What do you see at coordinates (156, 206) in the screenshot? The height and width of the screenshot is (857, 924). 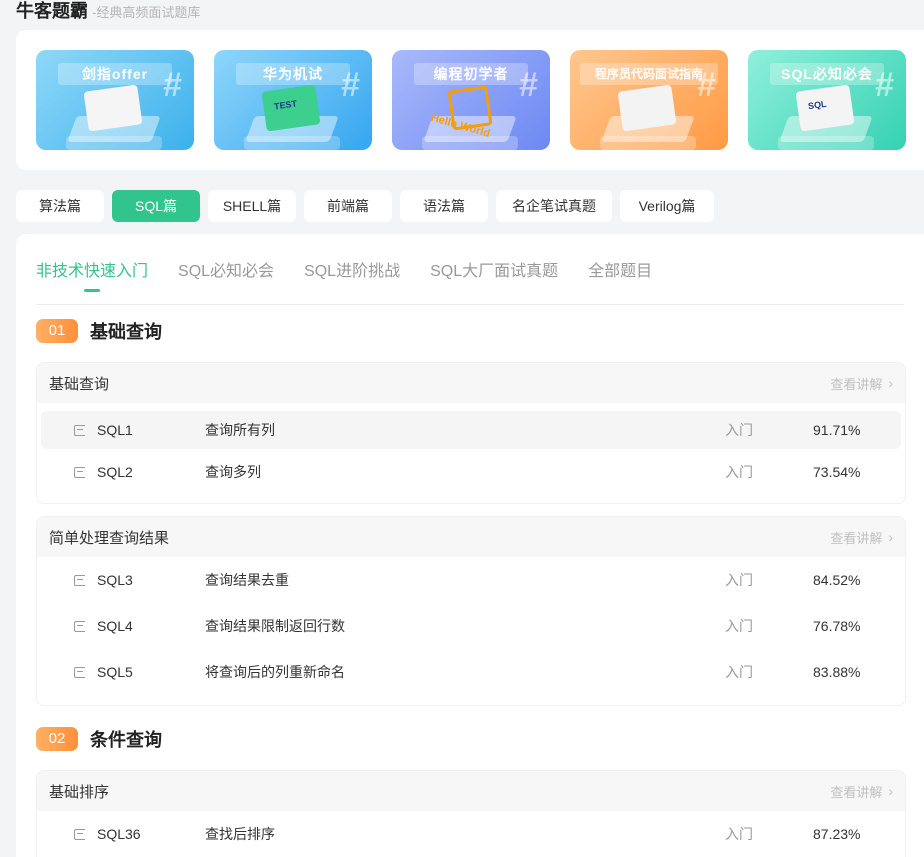 I see `category-tab-sql: SQL篇` at bounding box center [156, 206].